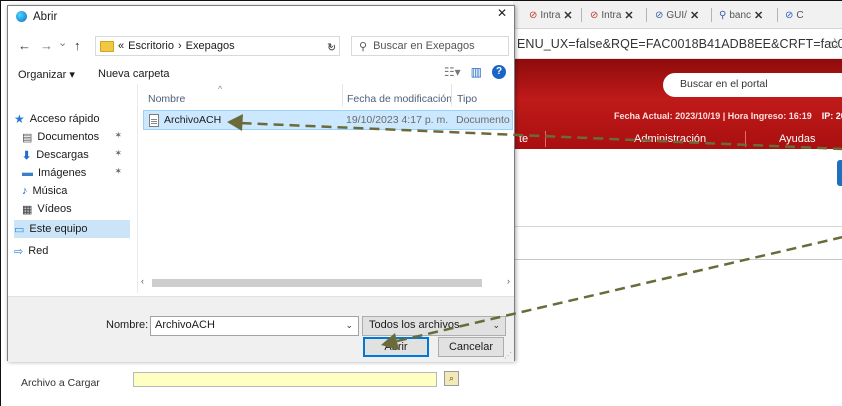 Image resolution: width=842 pixels, height=406 pixels. I want to click on nav-este-equipo: ▭ Este equipo, so click(72, 229).